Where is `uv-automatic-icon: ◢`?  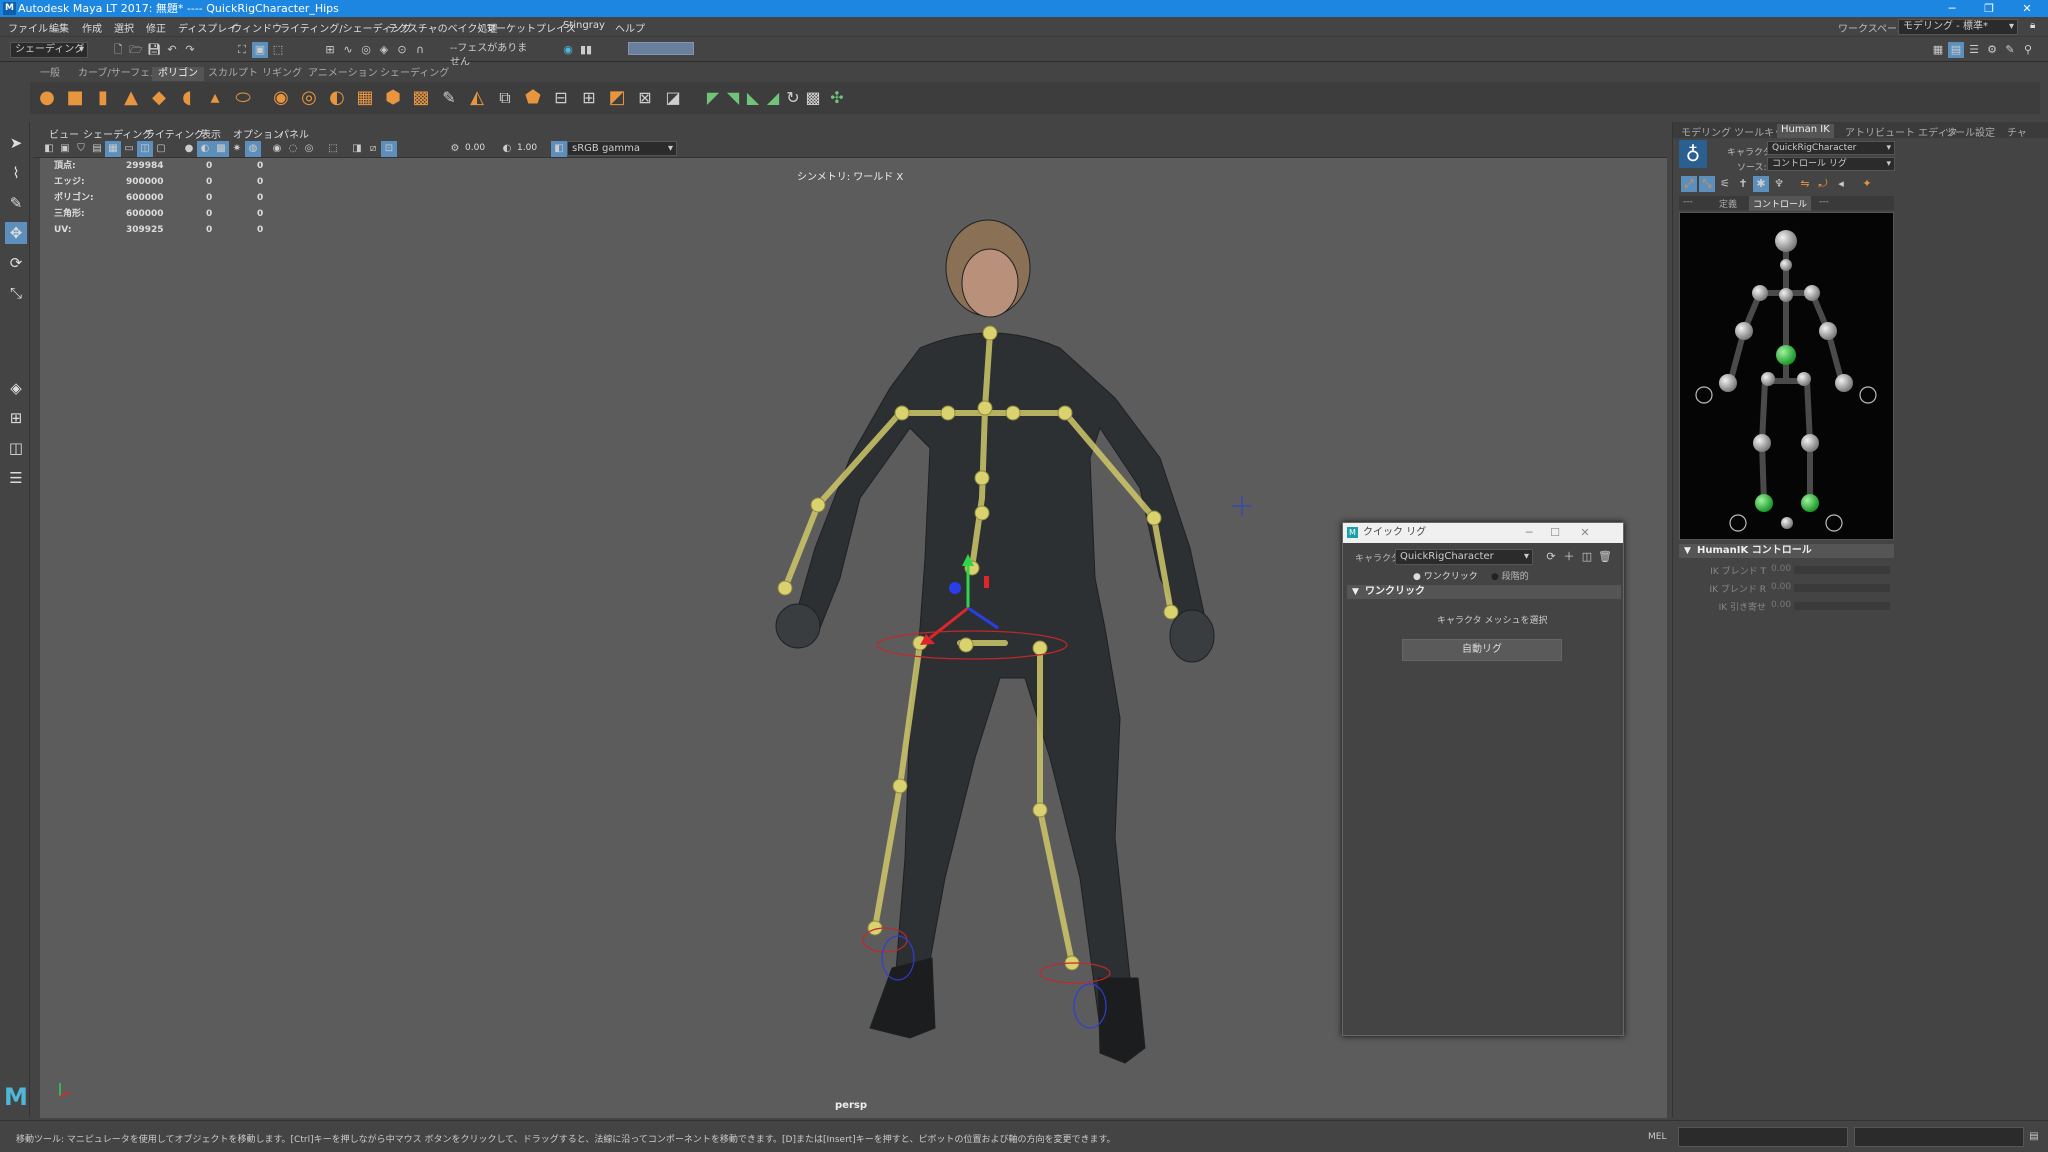 uv-automatic-icon: ◢ is located at coordinates (773, 98).